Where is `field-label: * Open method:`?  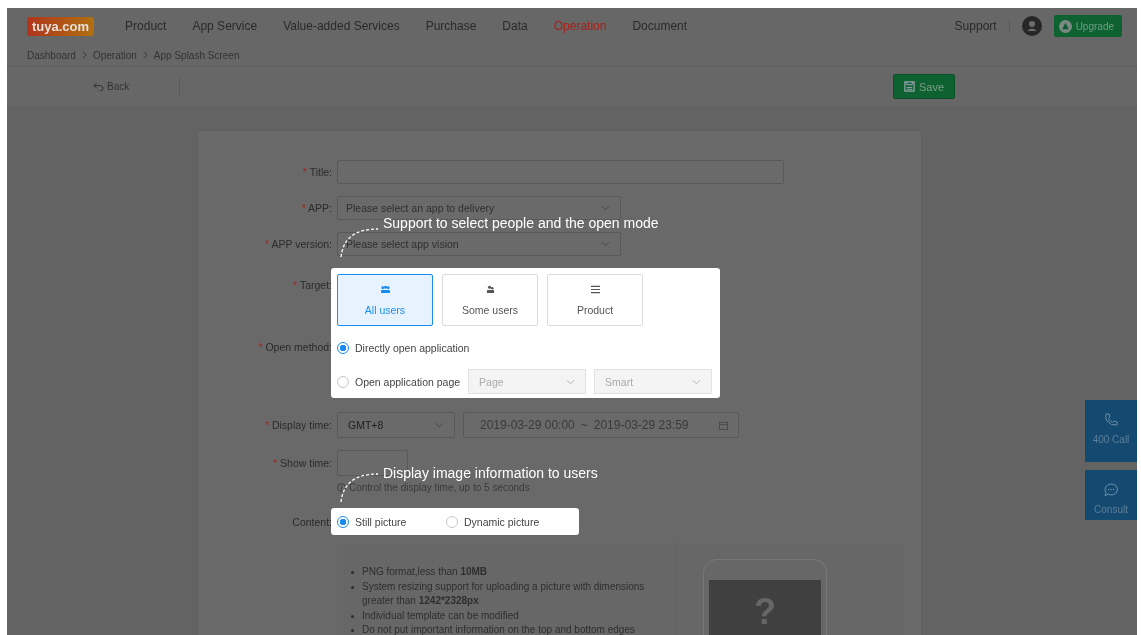
field-label: * Open method: is located at coordinates (294, 347).